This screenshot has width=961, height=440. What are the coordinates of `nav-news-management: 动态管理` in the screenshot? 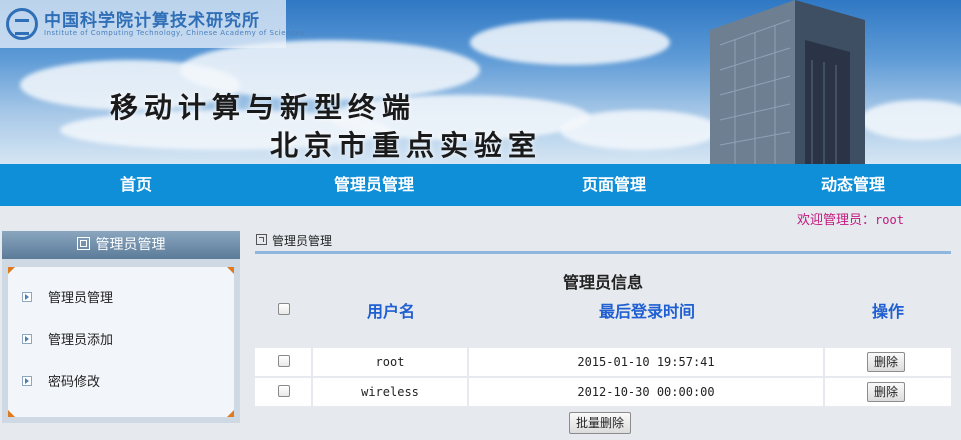 It's located at (853, 185).